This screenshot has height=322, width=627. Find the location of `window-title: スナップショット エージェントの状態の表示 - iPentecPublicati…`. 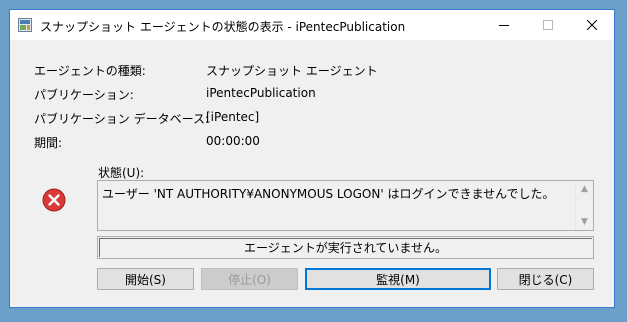

window-title: スナップショット エージェントの状態の表示 - iPentecPublicati… is located at coordinates (223, 27).